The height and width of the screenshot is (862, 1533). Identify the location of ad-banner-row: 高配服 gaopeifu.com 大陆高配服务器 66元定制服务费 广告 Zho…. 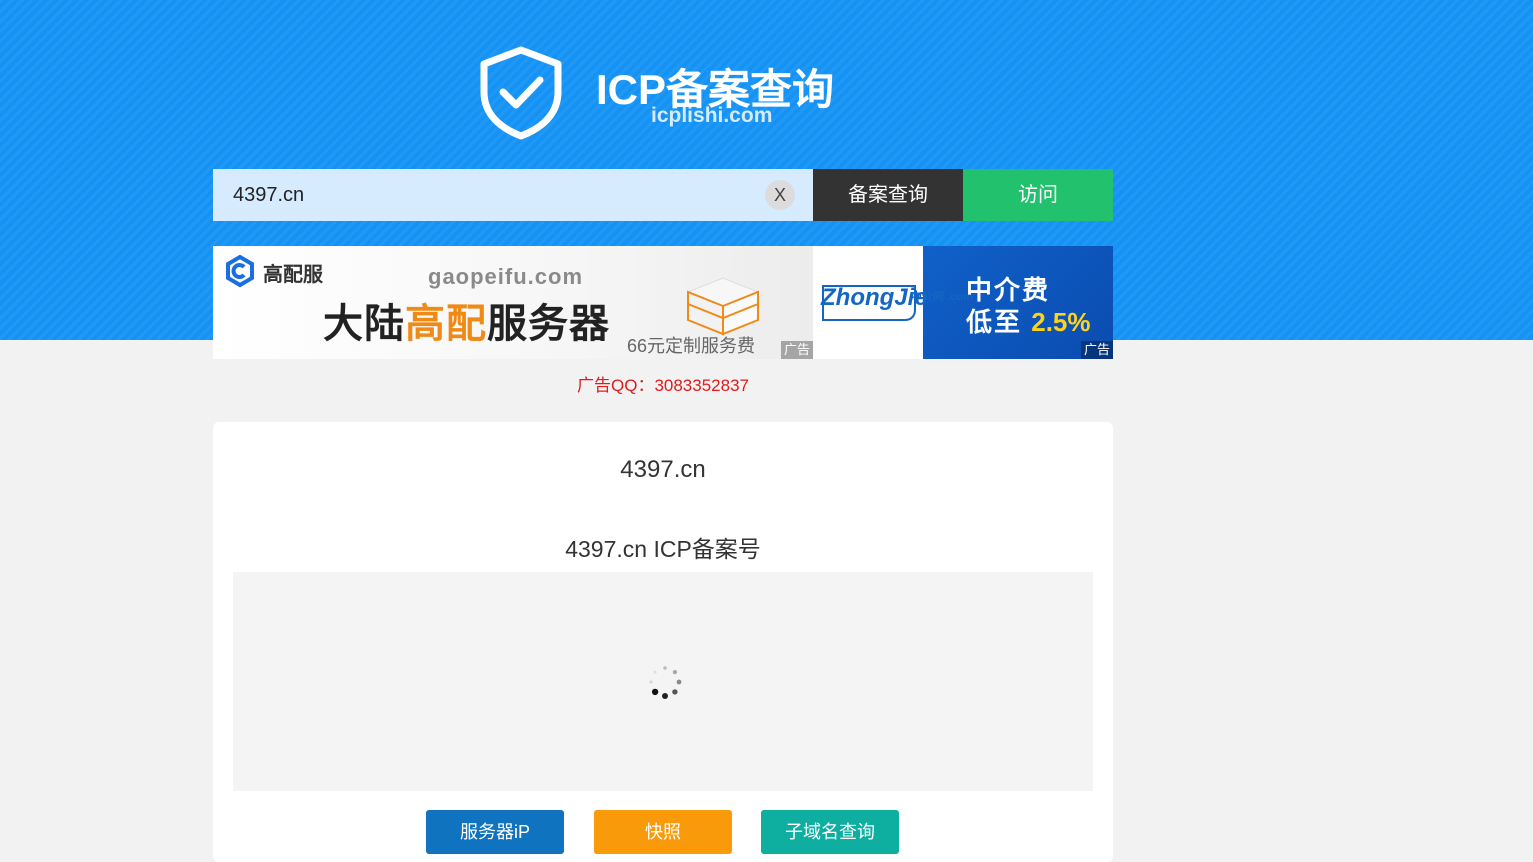
(663, 302).